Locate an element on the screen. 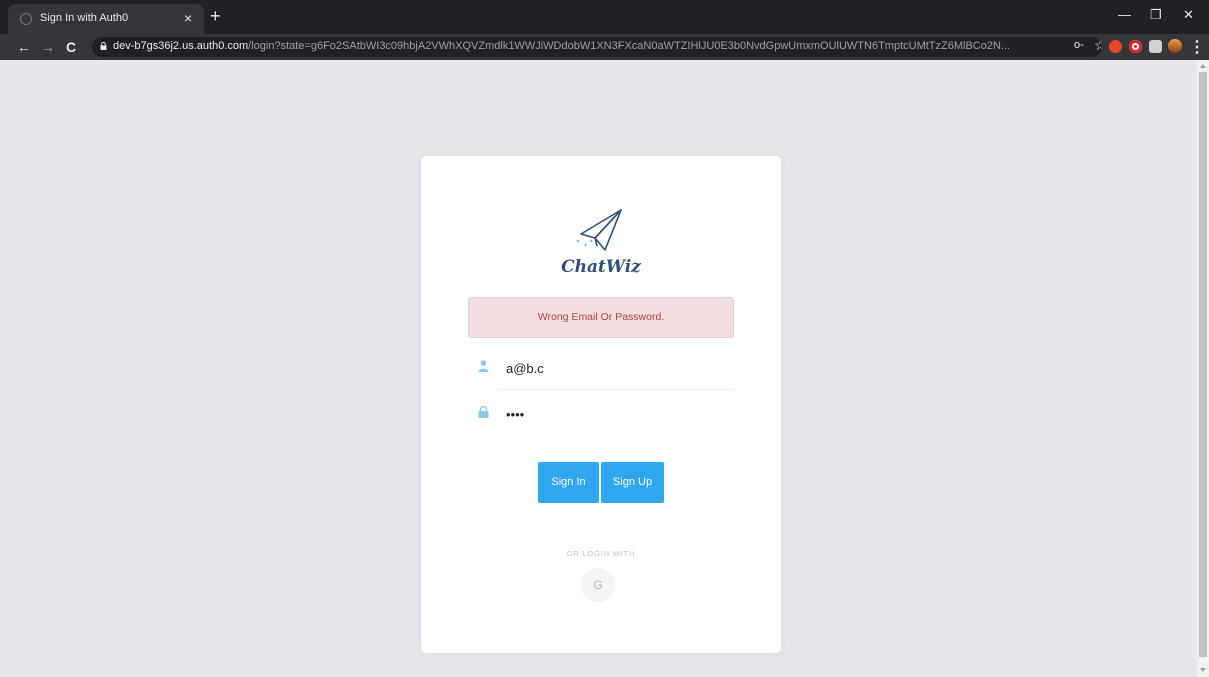 This screenshot has height=677, width=1209. user-icon is located at coordinates (483, 366).